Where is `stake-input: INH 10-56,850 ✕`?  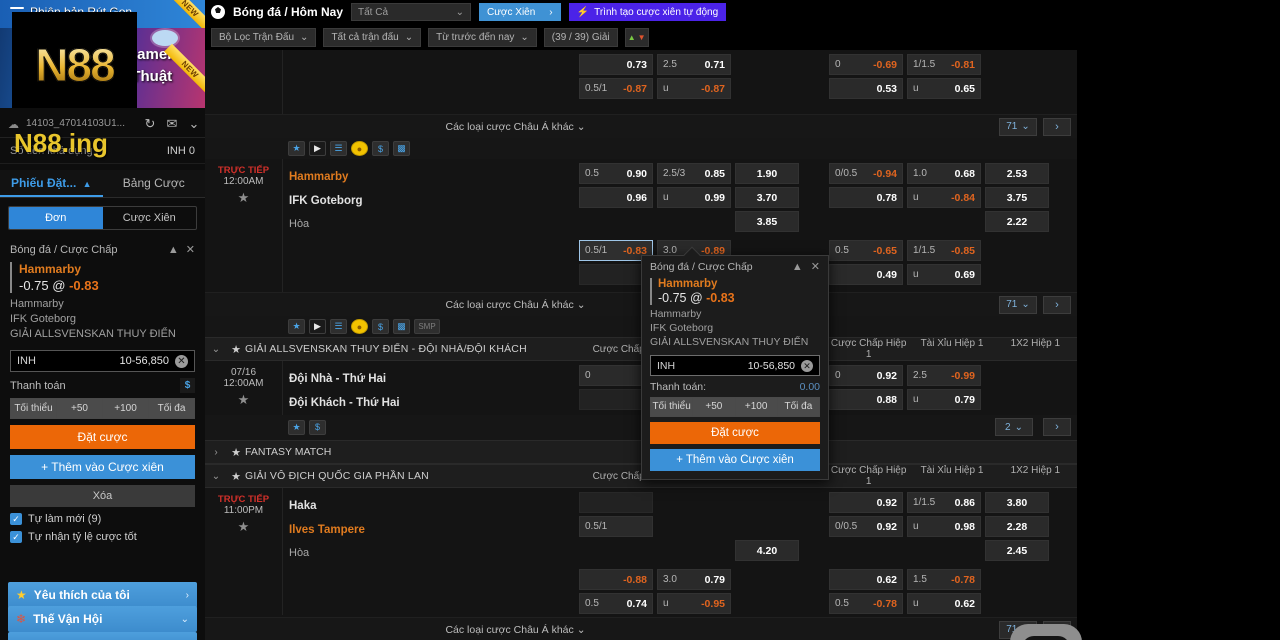 stake-input: INH 10-56,850 ✕ is located at coordinates (102, 361).